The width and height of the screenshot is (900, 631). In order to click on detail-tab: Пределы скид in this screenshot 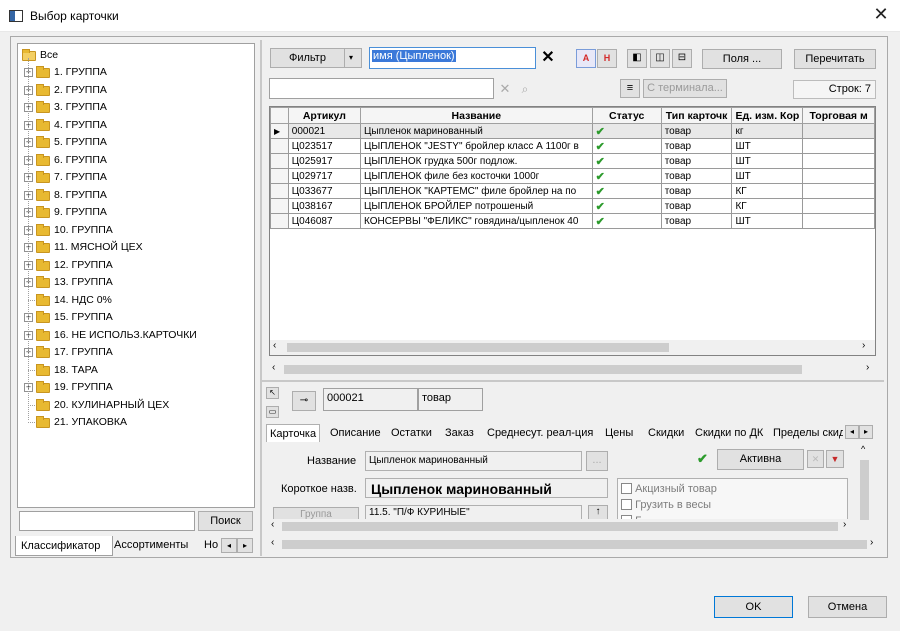, I will do `click(808, 433)`.